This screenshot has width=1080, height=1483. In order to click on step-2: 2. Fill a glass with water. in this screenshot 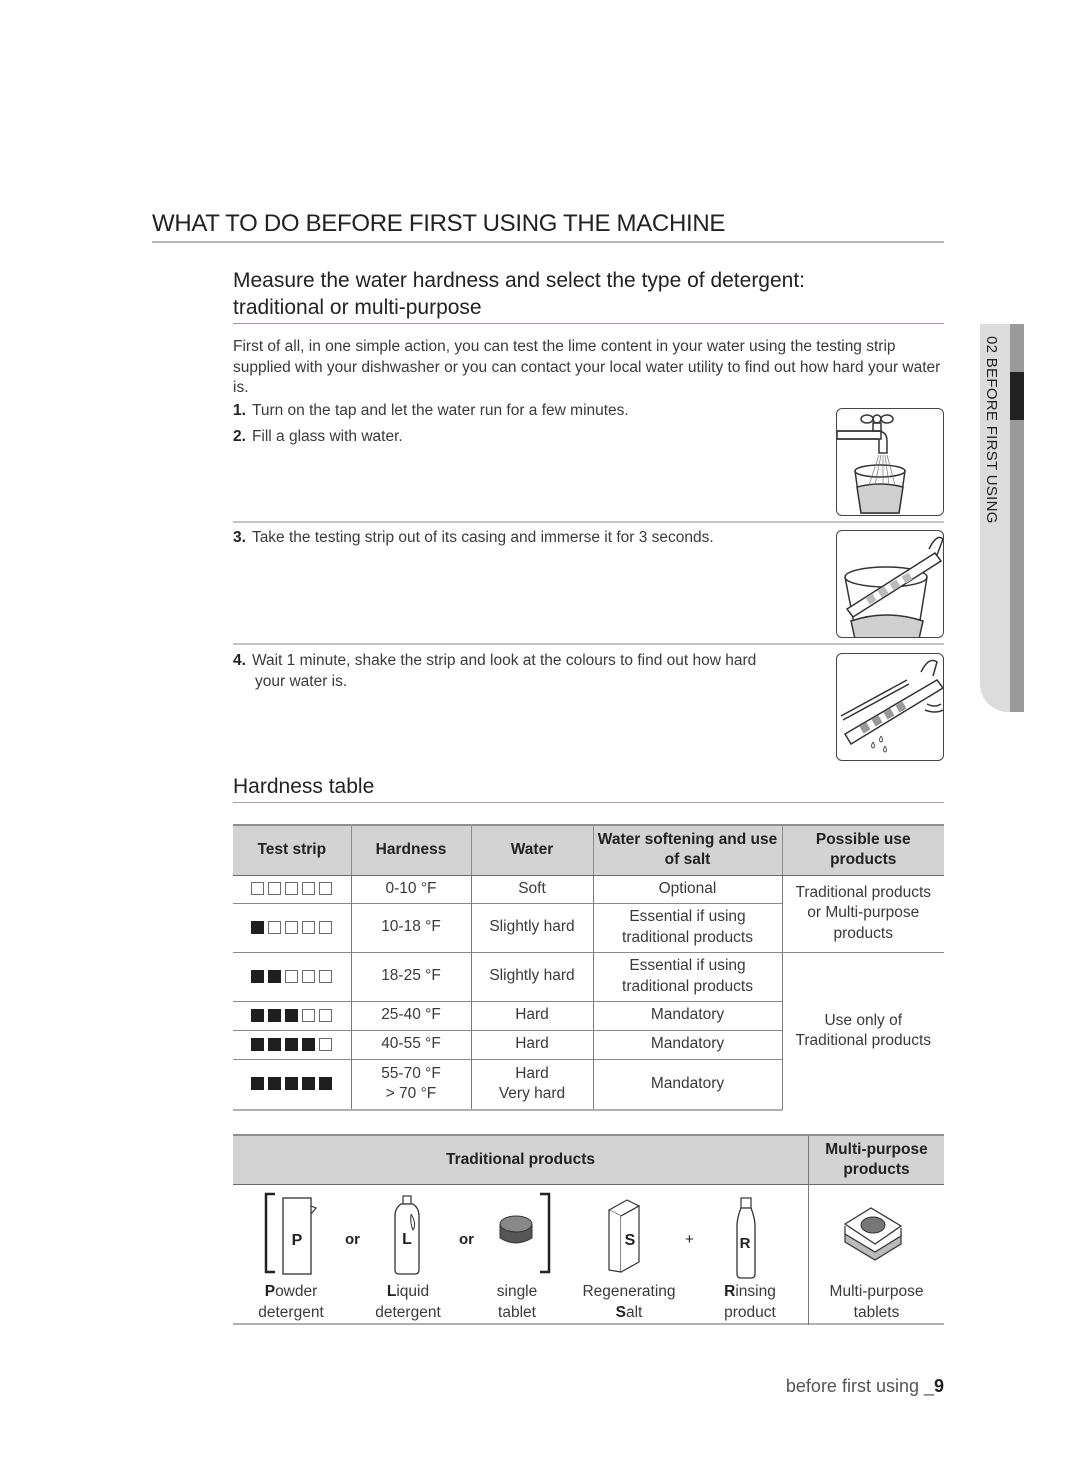, I will do `click(523, 437)`.